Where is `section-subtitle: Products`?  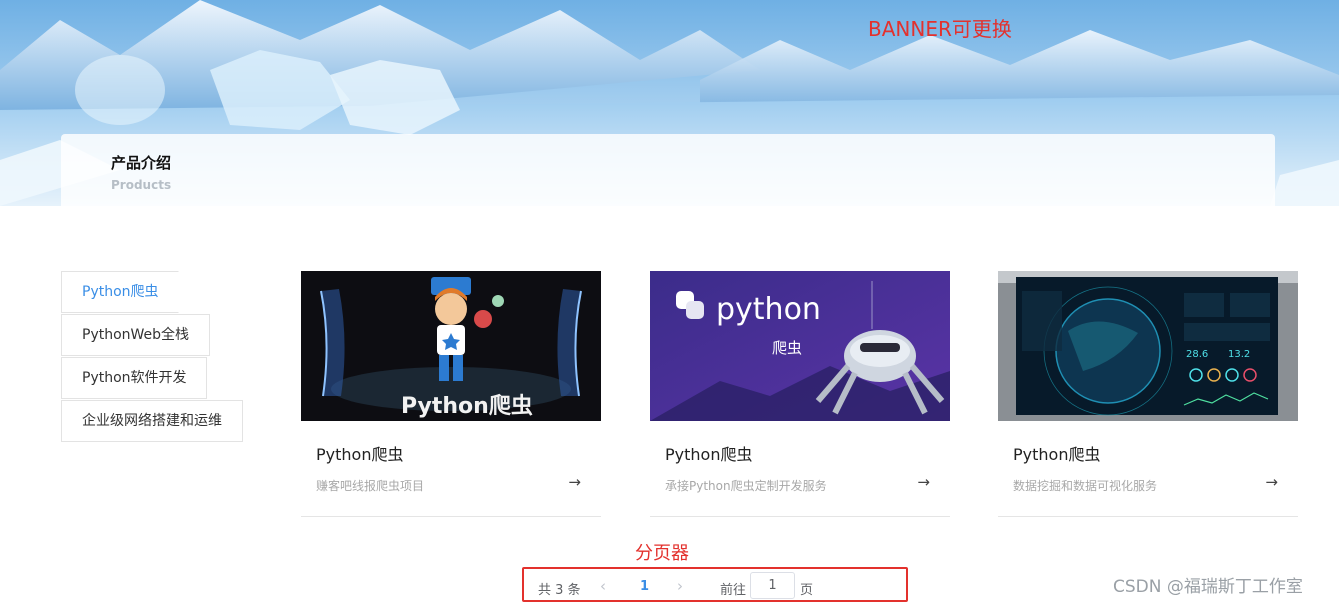
section-subtitle: Products is located at coordinates (141, 185).